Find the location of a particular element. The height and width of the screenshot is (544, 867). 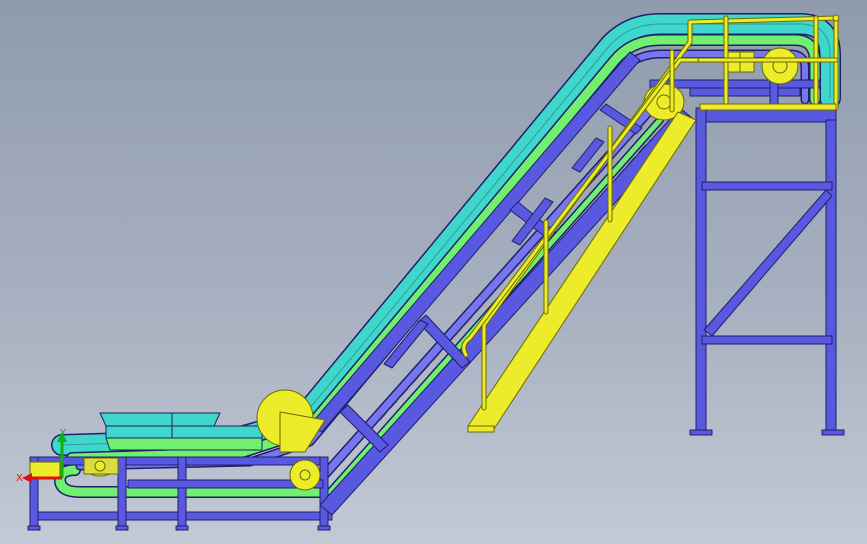

triad-y-label: Y is located at coordinates (63, 433).